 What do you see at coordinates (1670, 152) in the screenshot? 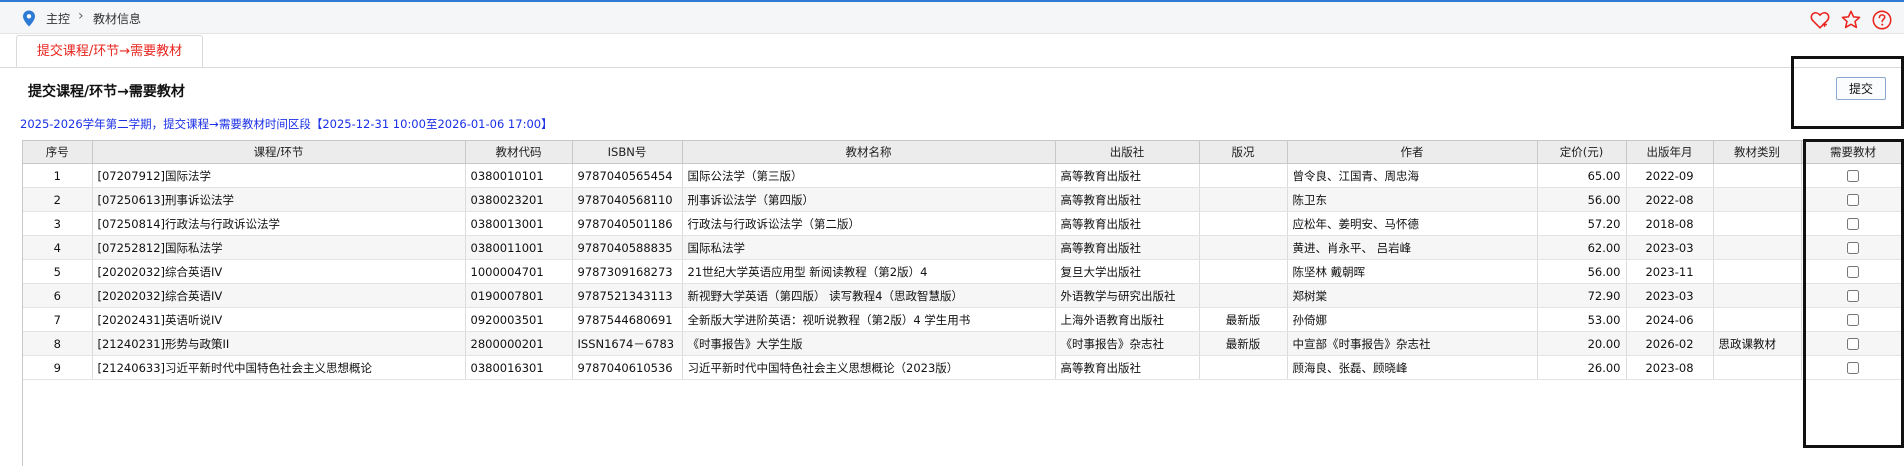
I see `col-header-publish-date: 出版年月` at bounding box center [1670, 152].